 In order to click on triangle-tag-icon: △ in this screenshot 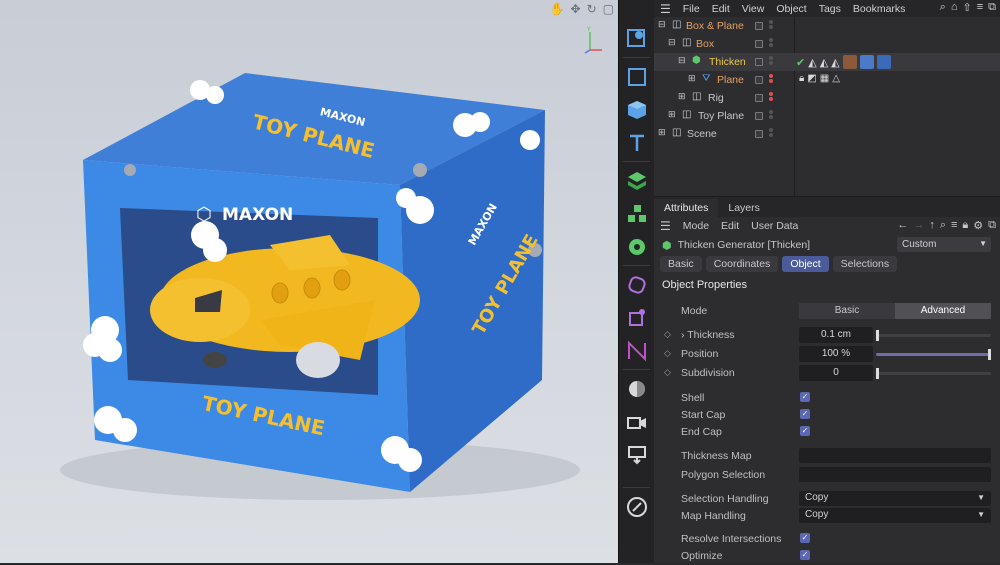, I will do `click(836, 78)`.